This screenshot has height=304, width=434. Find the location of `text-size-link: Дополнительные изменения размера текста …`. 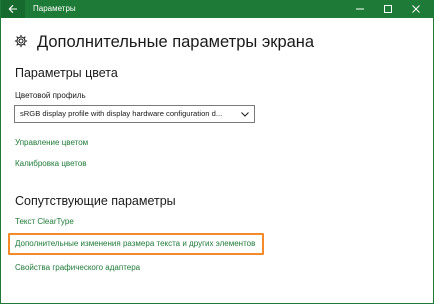

text-size-link: Дополнительные изменения размера текста … is located at coordinates (135, 244).